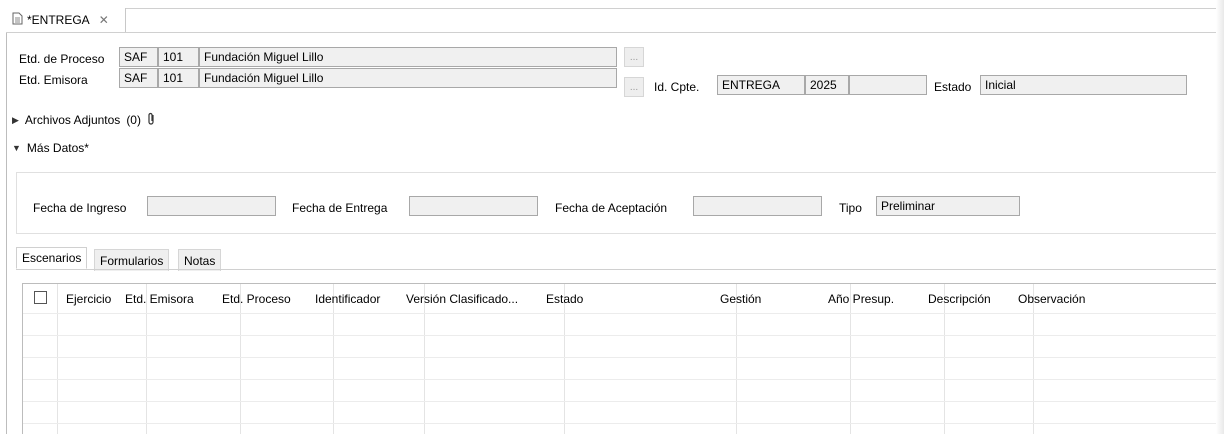  What do you see at coordinates (858, 298) in the screenshot?
I see `column-header-ano-presup: Año Presup.` at bounding box center [858, 298].